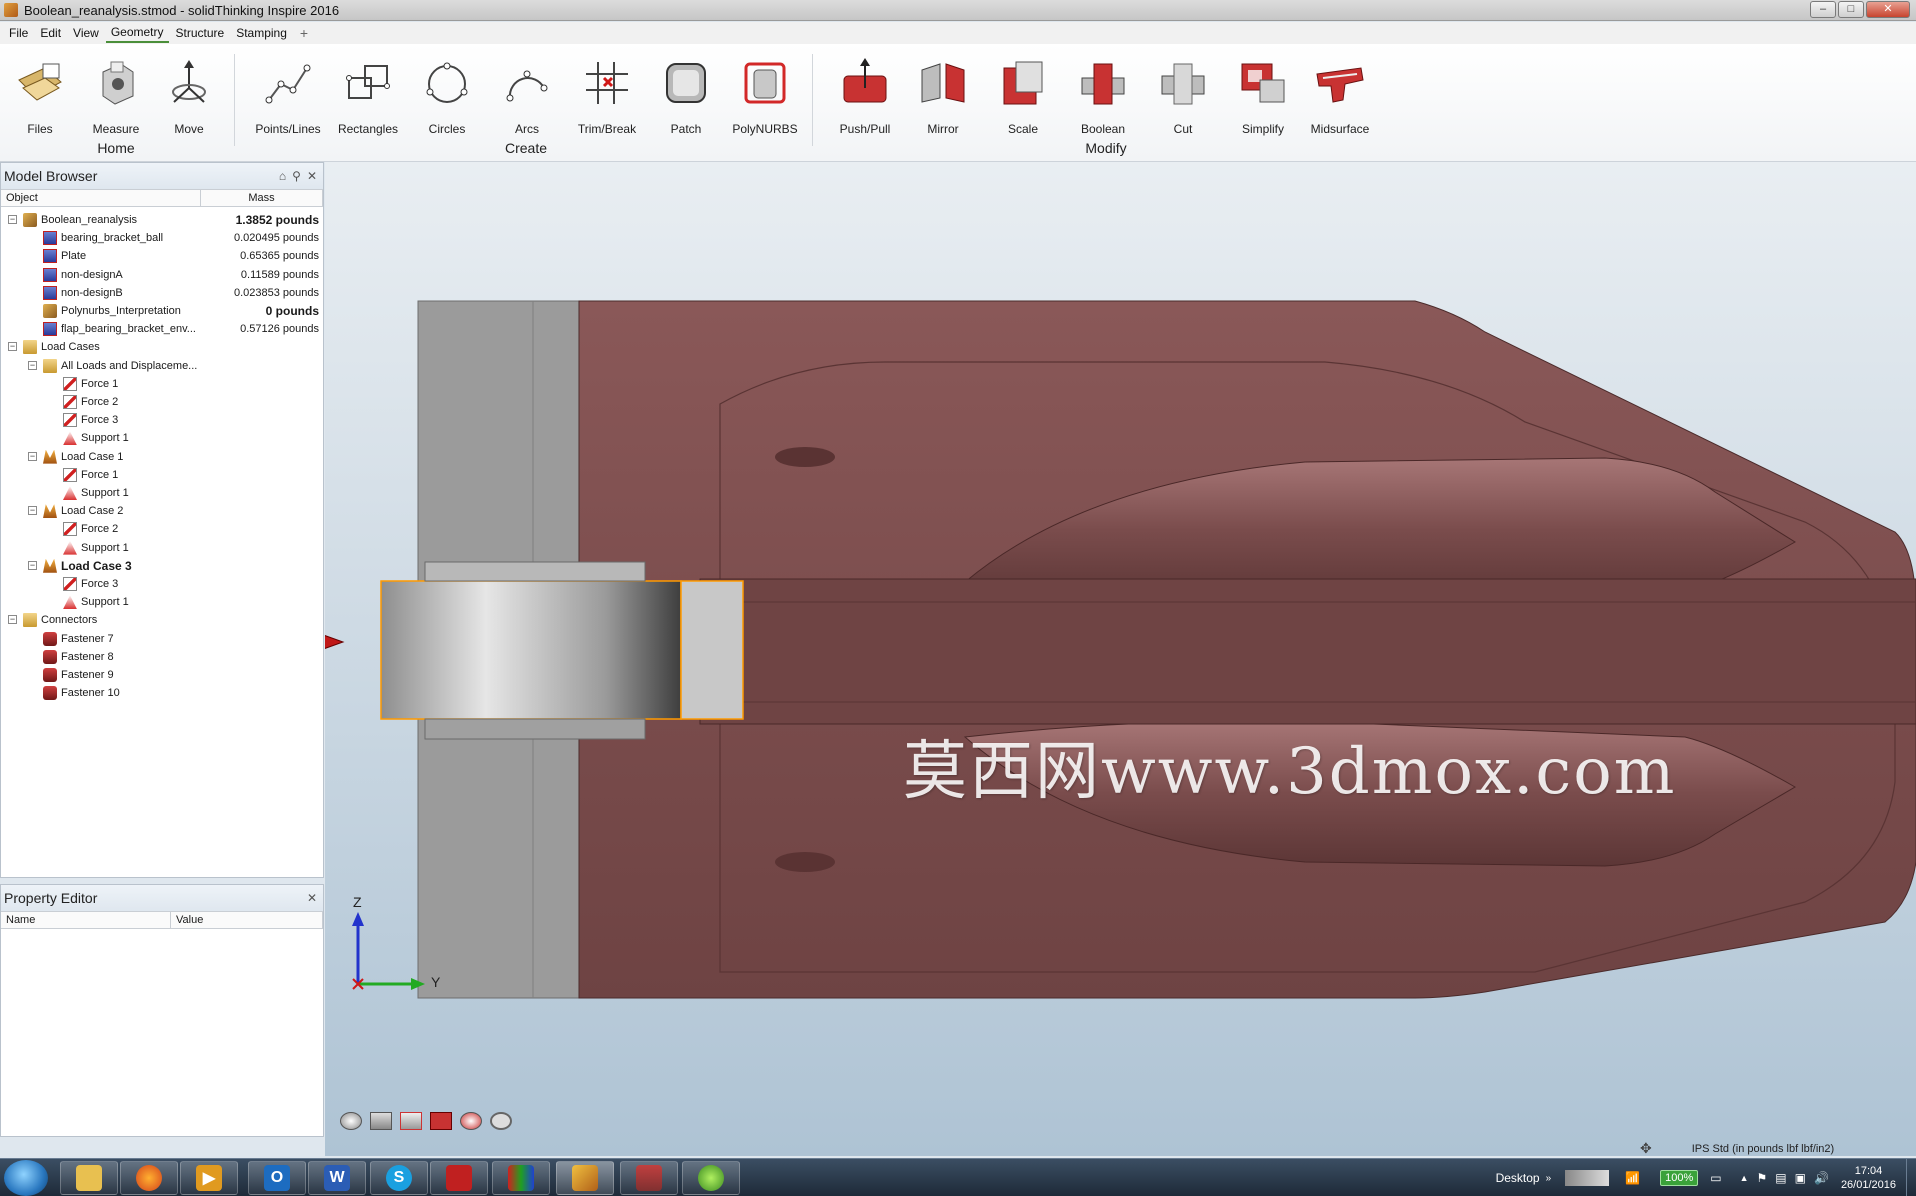 The height and width of the screenshot is (1196, 1916). What do you see at coordinates (943, 97) in the screenshot?
I see `mirror-button: Mirror` at bounding box center [943, 97].